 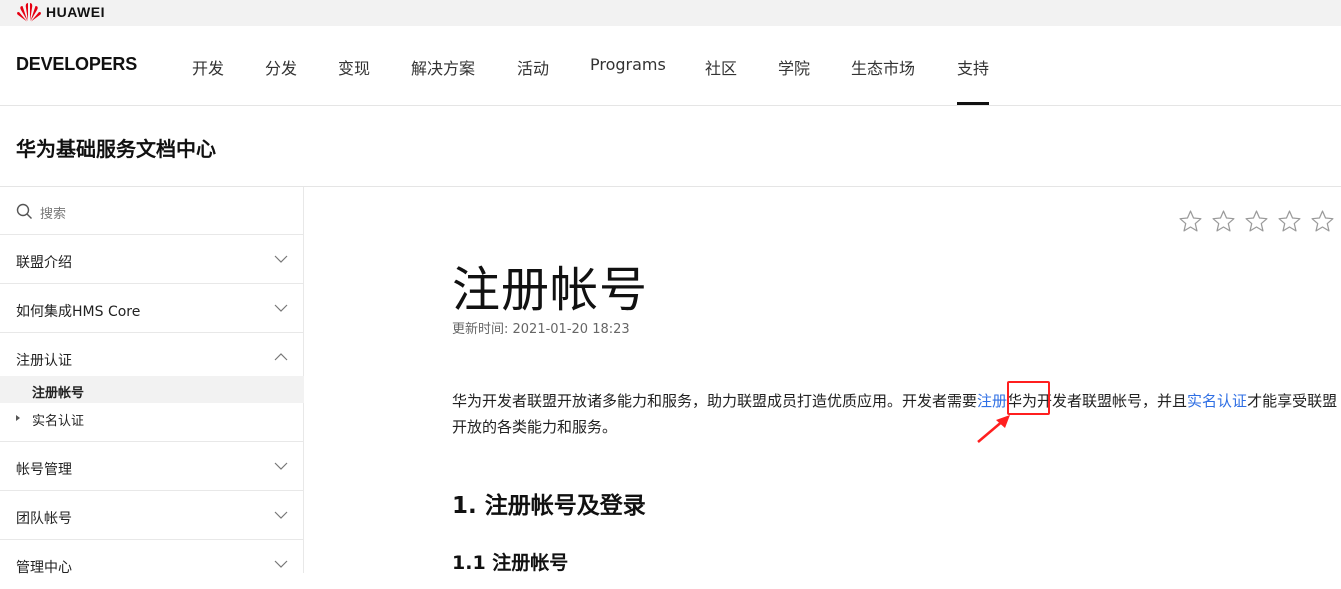 I want to click on sidebar-subitem-register-account: 注册帐号, so click(x=152, y=389).